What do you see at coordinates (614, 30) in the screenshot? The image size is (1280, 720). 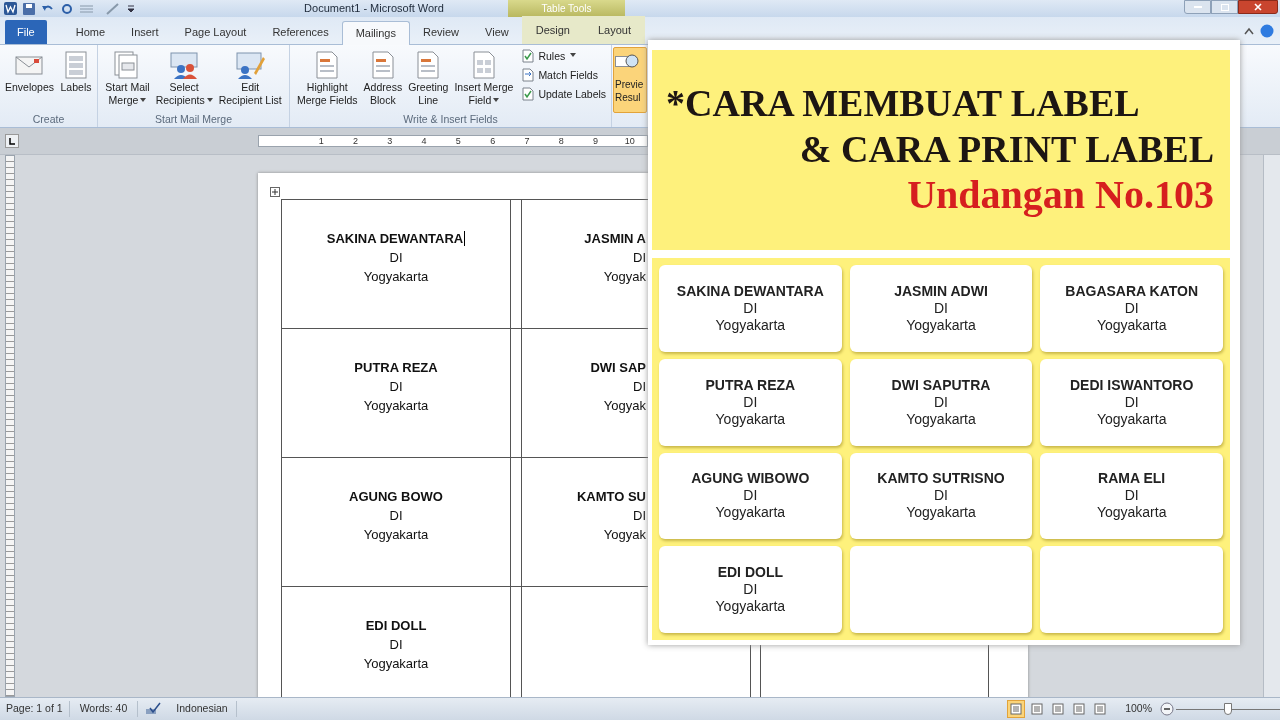 I see `ribbon-tab: Layout` at bounding box center [614, 30].